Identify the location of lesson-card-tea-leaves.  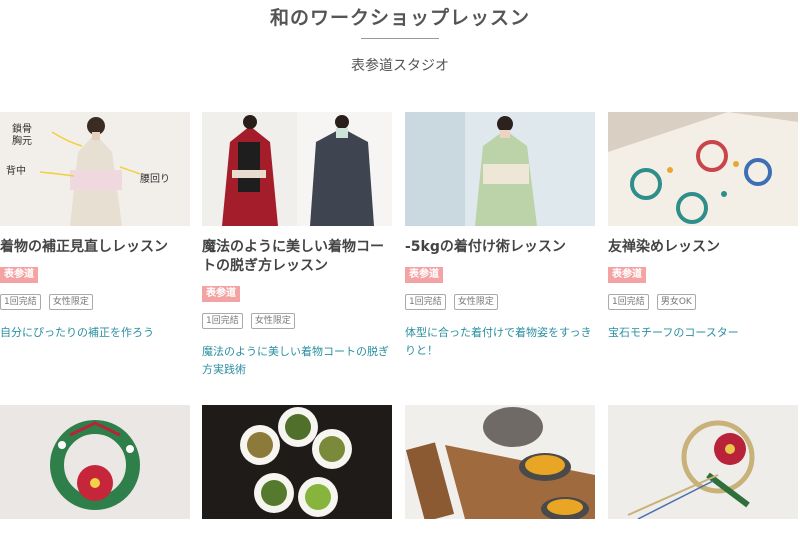
(297, 462).